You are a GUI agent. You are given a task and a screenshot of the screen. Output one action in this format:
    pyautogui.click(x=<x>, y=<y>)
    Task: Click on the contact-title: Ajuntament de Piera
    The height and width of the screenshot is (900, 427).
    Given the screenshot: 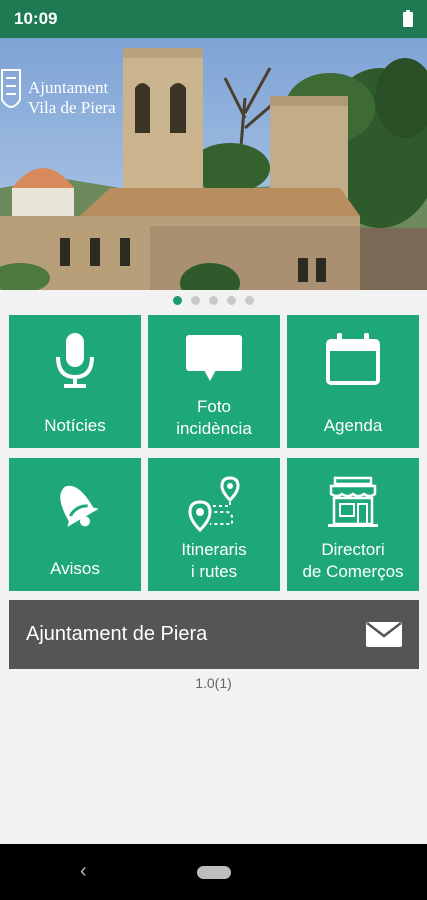 What is the action you would take?
    pyautogui.click(x=117, y=634)
    